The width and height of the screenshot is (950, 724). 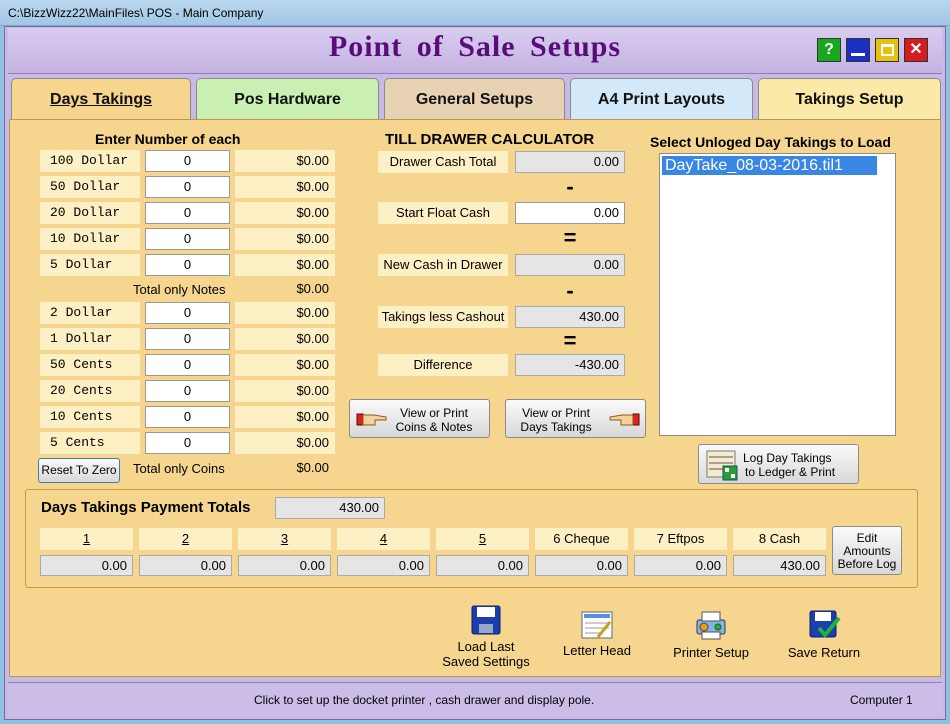 I want to click on coins-total-value: $0.00, so click(x=312, y=467).